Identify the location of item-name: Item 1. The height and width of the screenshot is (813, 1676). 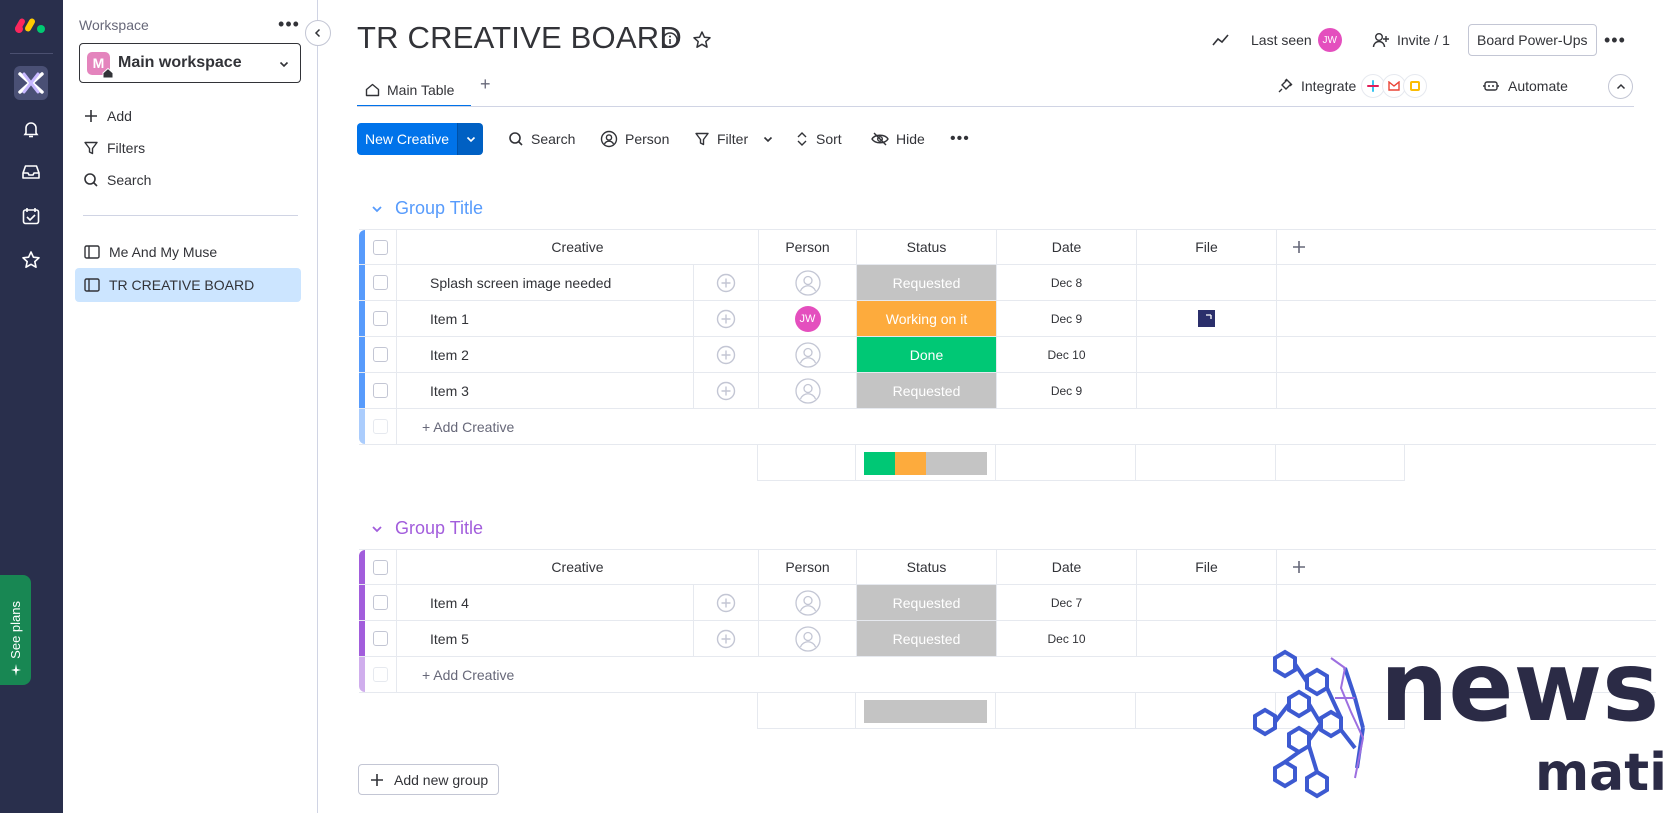
(545, 318).